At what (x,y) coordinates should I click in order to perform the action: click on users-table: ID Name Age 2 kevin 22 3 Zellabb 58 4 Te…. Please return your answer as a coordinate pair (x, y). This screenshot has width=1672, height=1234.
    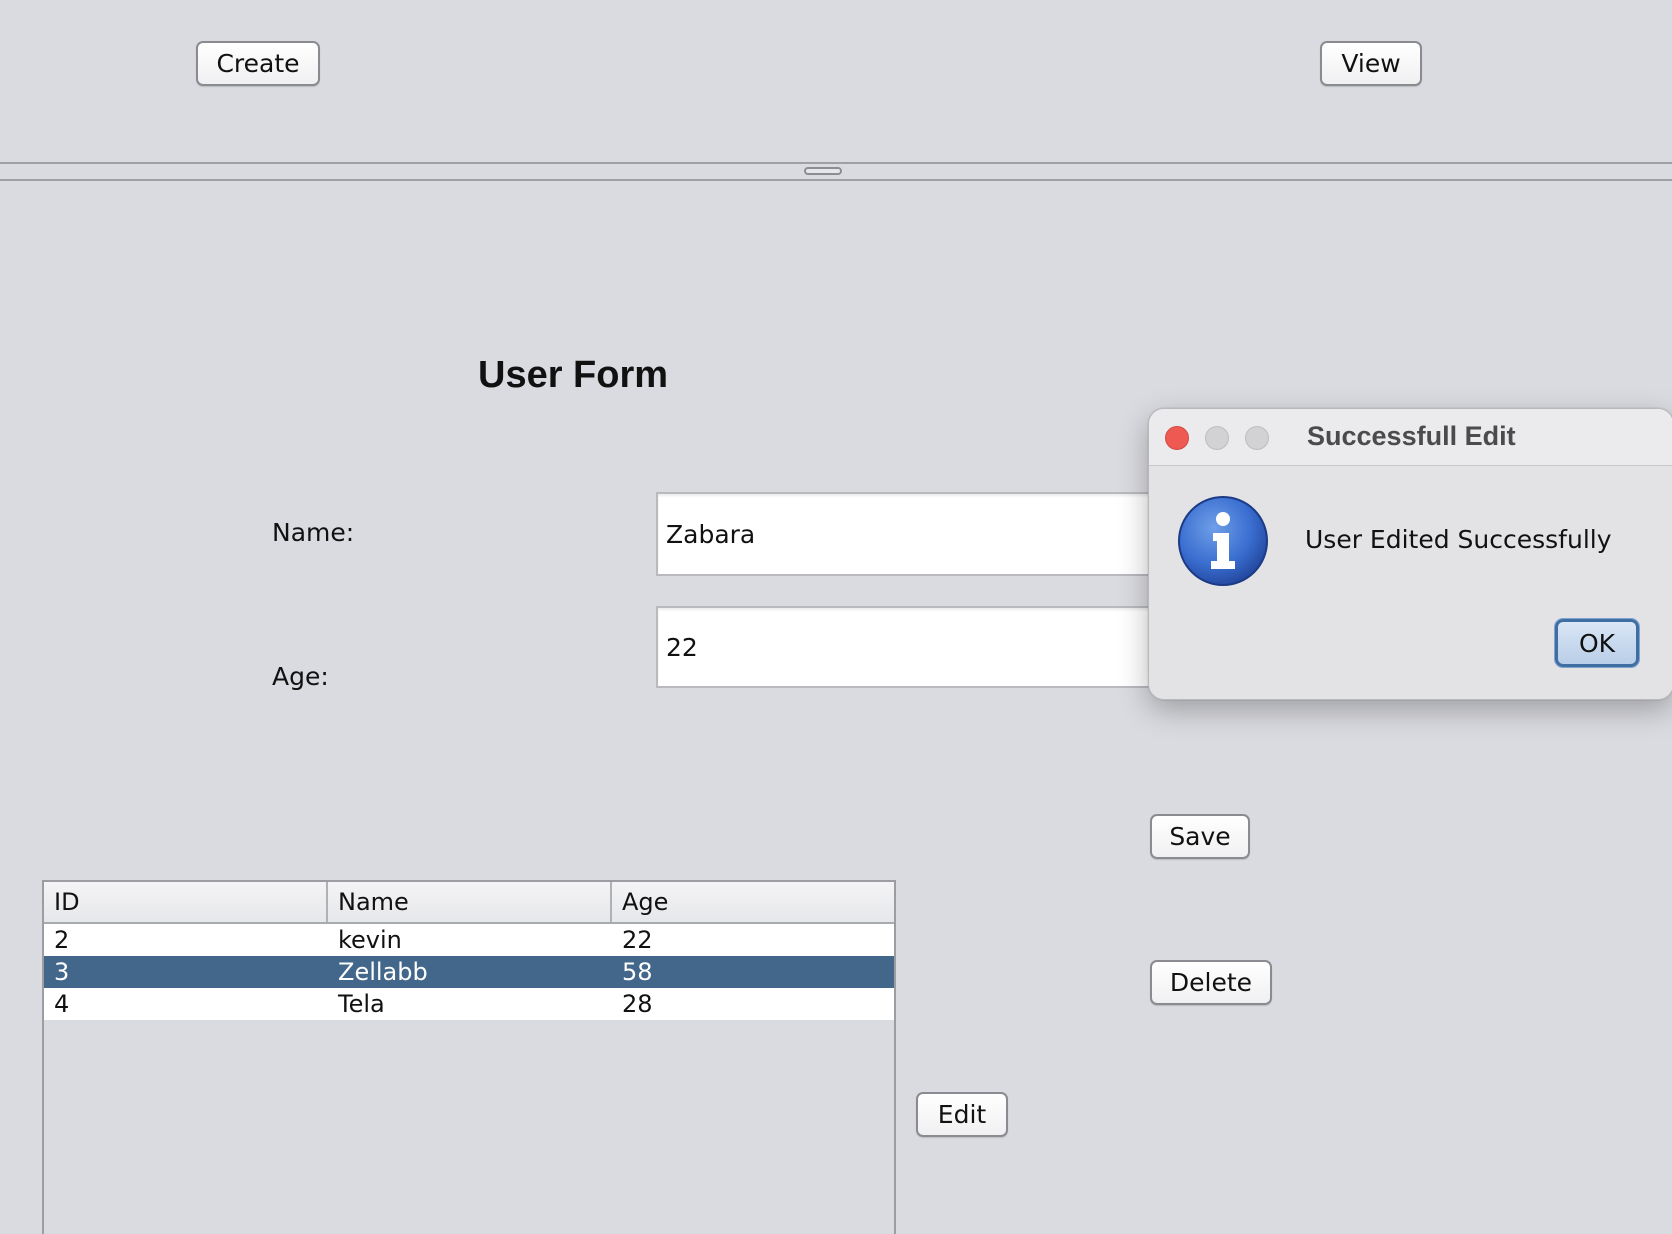
    Looking at the image, I should click on (469, 1057).